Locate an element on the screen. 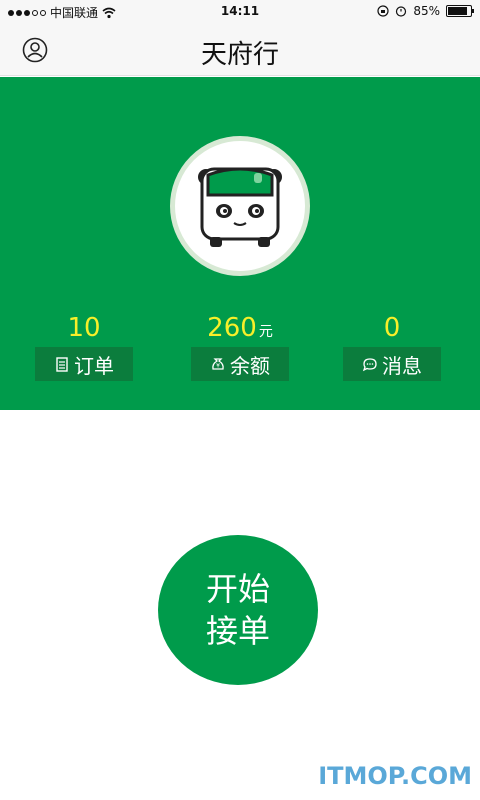 Image resolution: width=480 pixels, height=800 pixels. start-accepting-orders-button: 开始 接单 is located at coordinates (238, 610).